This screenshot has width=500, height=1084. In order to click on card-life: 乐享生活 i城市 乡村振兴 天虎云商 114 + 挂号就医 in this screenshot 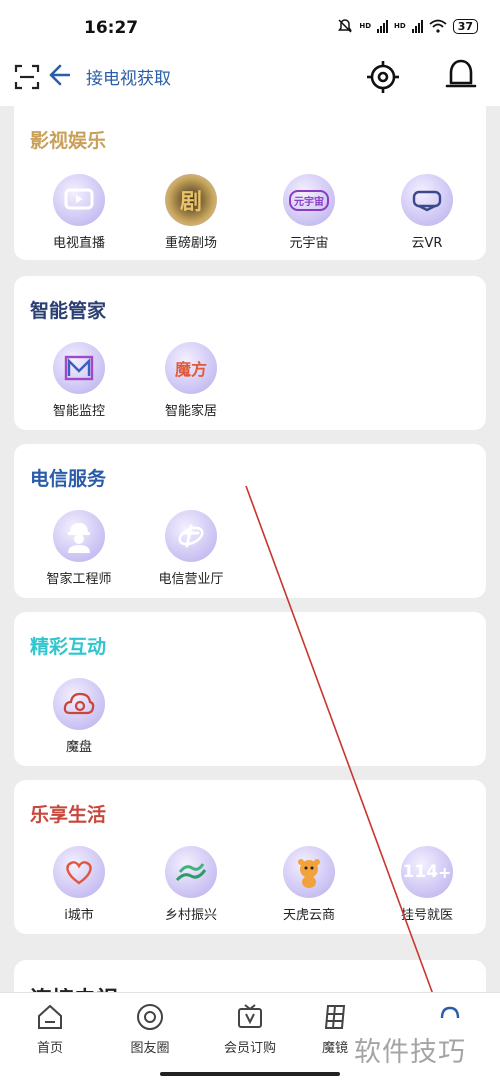, I will do `click(250, 857)`.